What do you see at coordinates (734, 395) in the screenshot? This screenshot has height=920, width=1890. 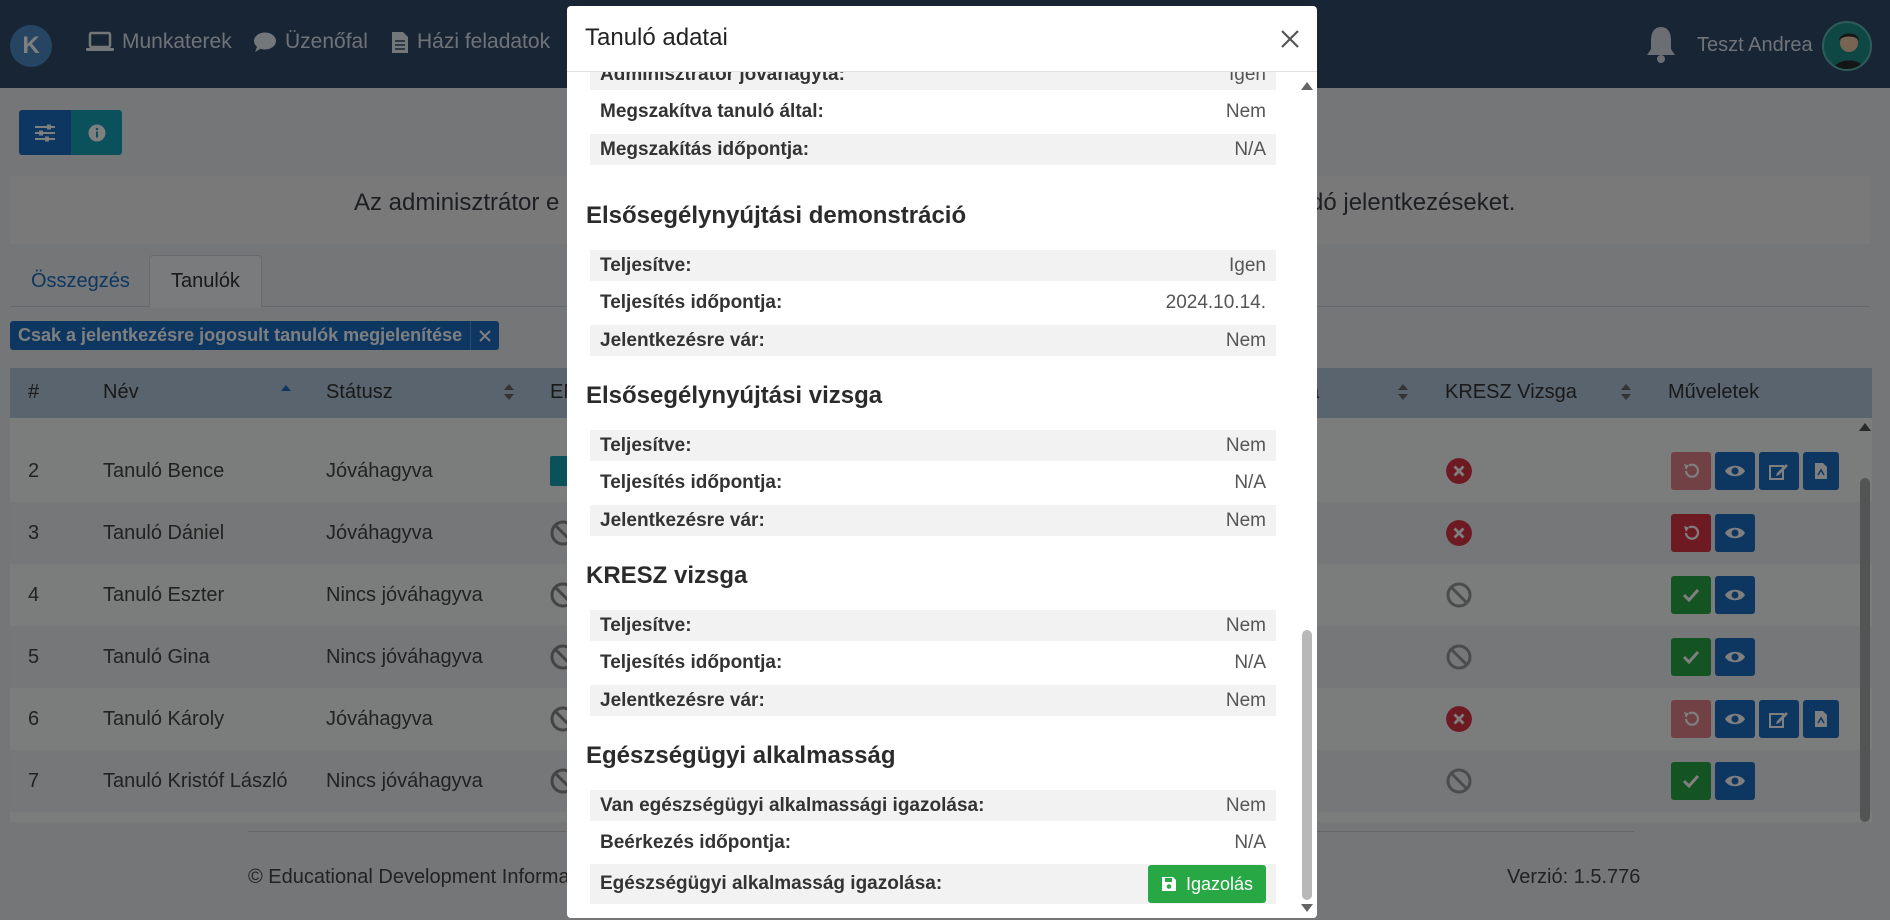 I see `section-title: Elsősegélynyújtási vizsga` at bounding box center [734, 395].